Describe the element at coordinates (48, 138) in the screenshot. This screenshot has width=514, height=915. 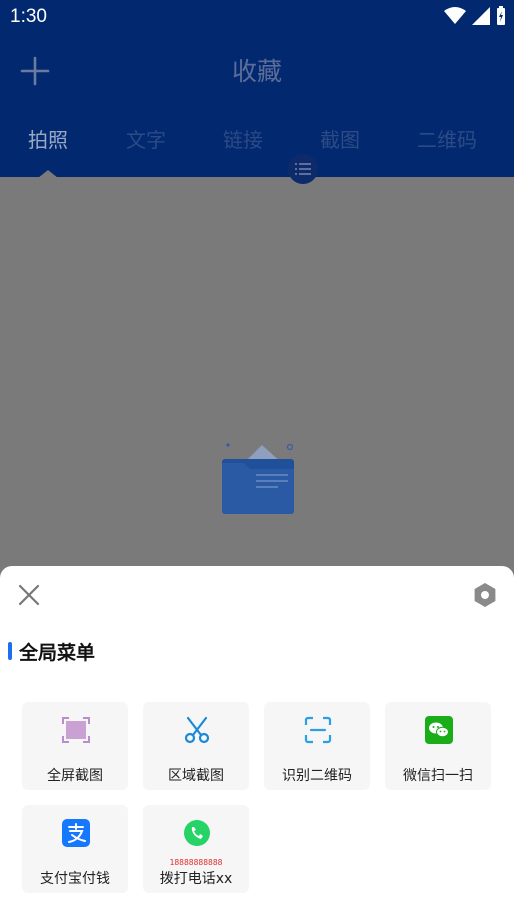
I see `tab-photo: 拍照` at that location.